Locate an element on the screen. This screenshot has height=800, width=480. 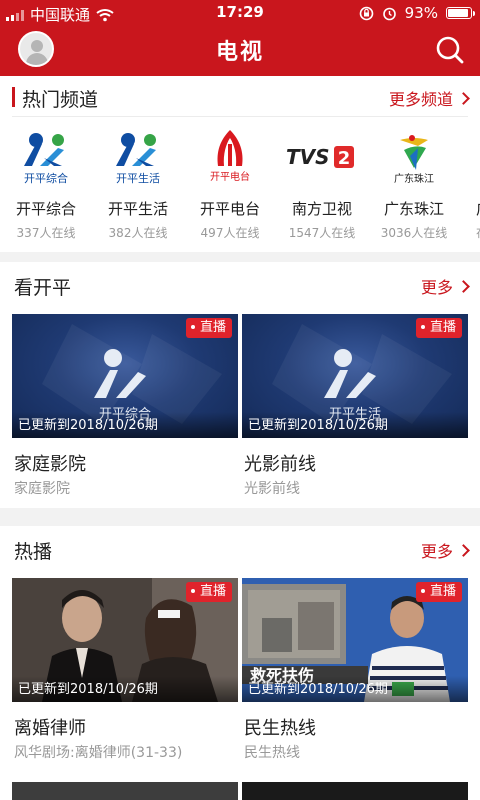
svg-text: 2 is located at coordinates (344, 158).